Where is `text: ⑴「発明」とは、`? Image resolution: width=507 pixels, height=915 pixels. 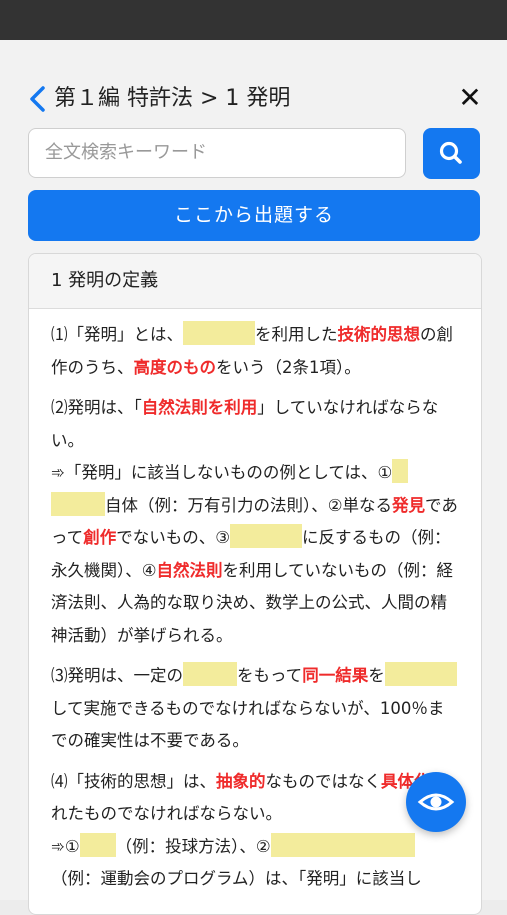 text: ⑴「発明」とは、 is located at coordinates (117, 334).